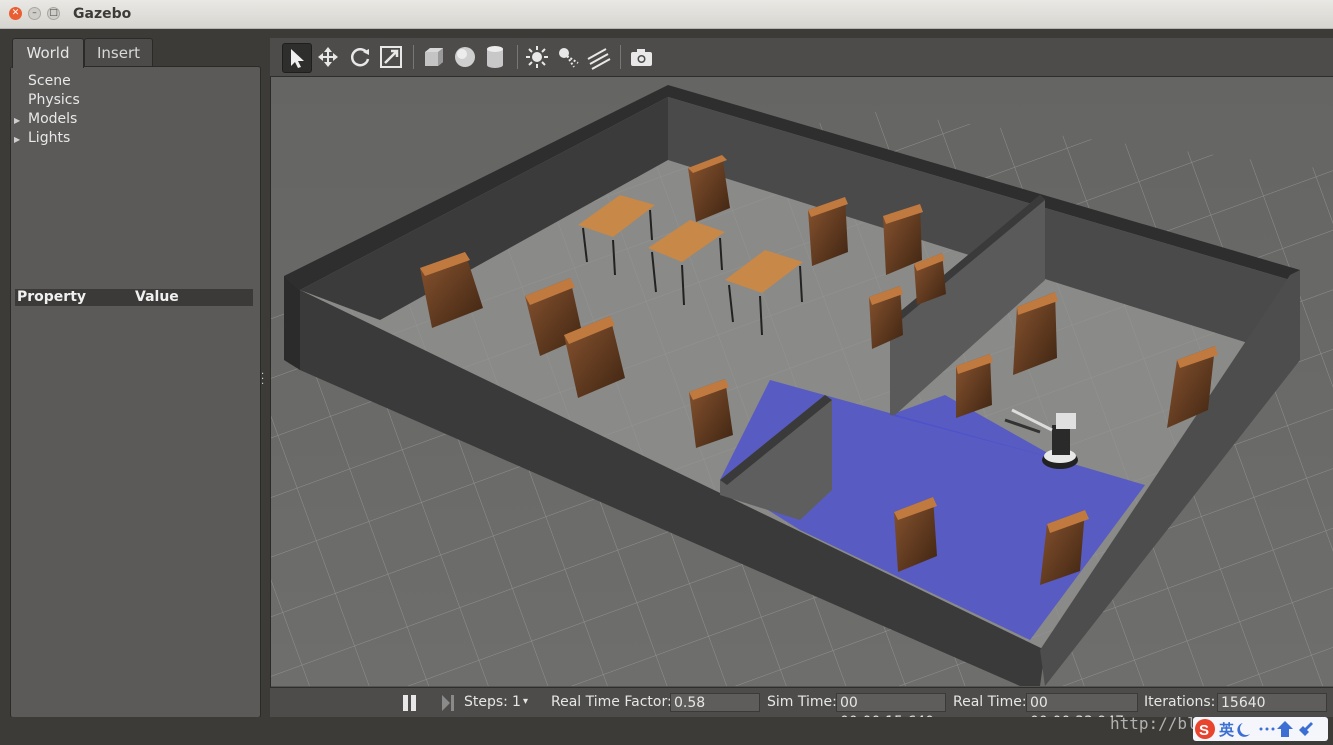  Describe the element at coordinates (263, 380) in the screenshot. I see `panel-splitter-handle: · · ·` at that location.